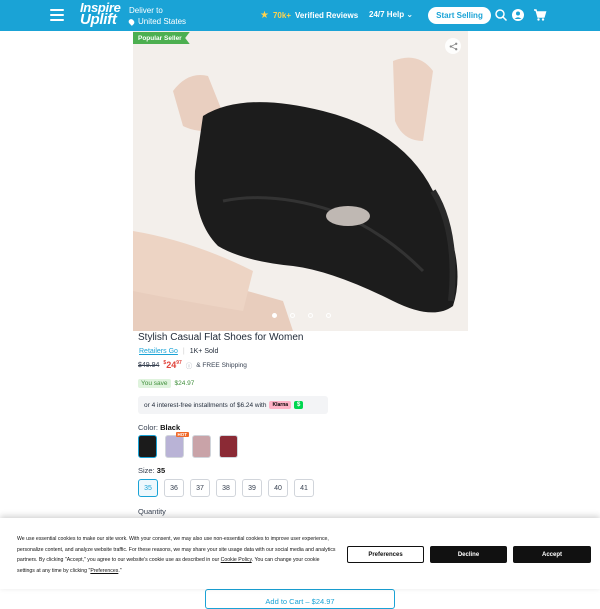 The width and height of the screenshot is (600, 609). Describe the element at coordinates (468, 554) in the screenshot. I see `decline-button: Decline` at that location.